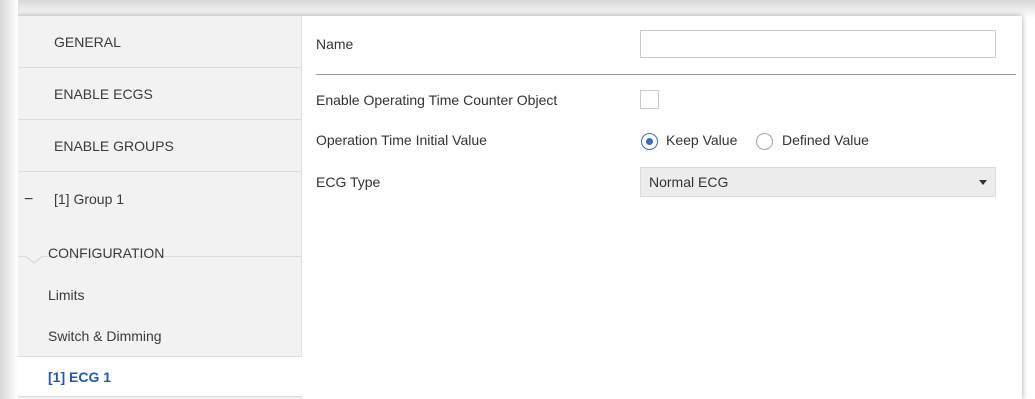 The image size is (1035, 399). What do you see at coordinates (114, 146) in the screenshot?
I see `sidebar-item-label: ENABLE GROUPS` at bounding box center [114, 146].